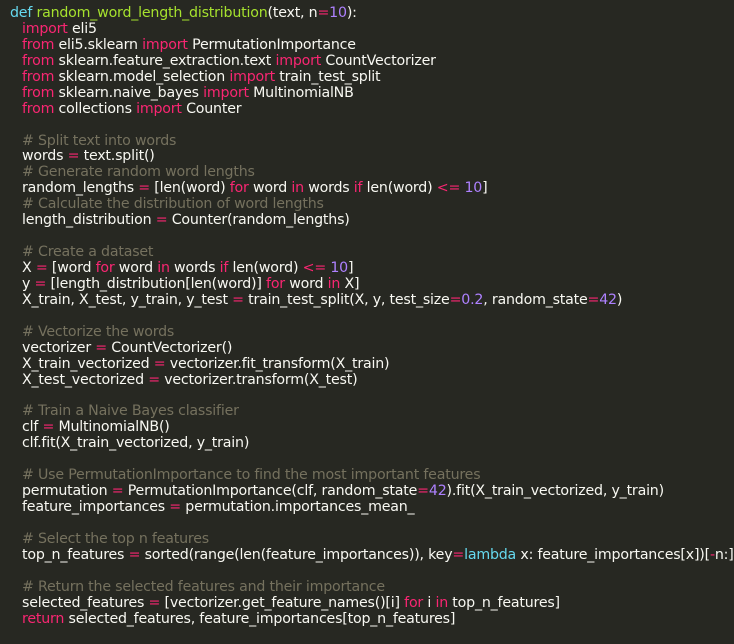 Image resolution: width=734 pixels, height=644 pixels. I want to click on code-comment: # Generate random word lengths, so click(138, 172).